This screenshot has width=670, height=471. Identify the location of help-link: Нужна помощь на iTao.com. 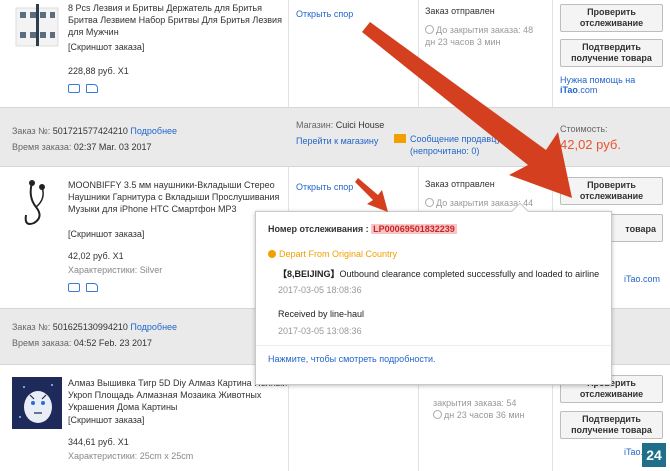
(615, 85).